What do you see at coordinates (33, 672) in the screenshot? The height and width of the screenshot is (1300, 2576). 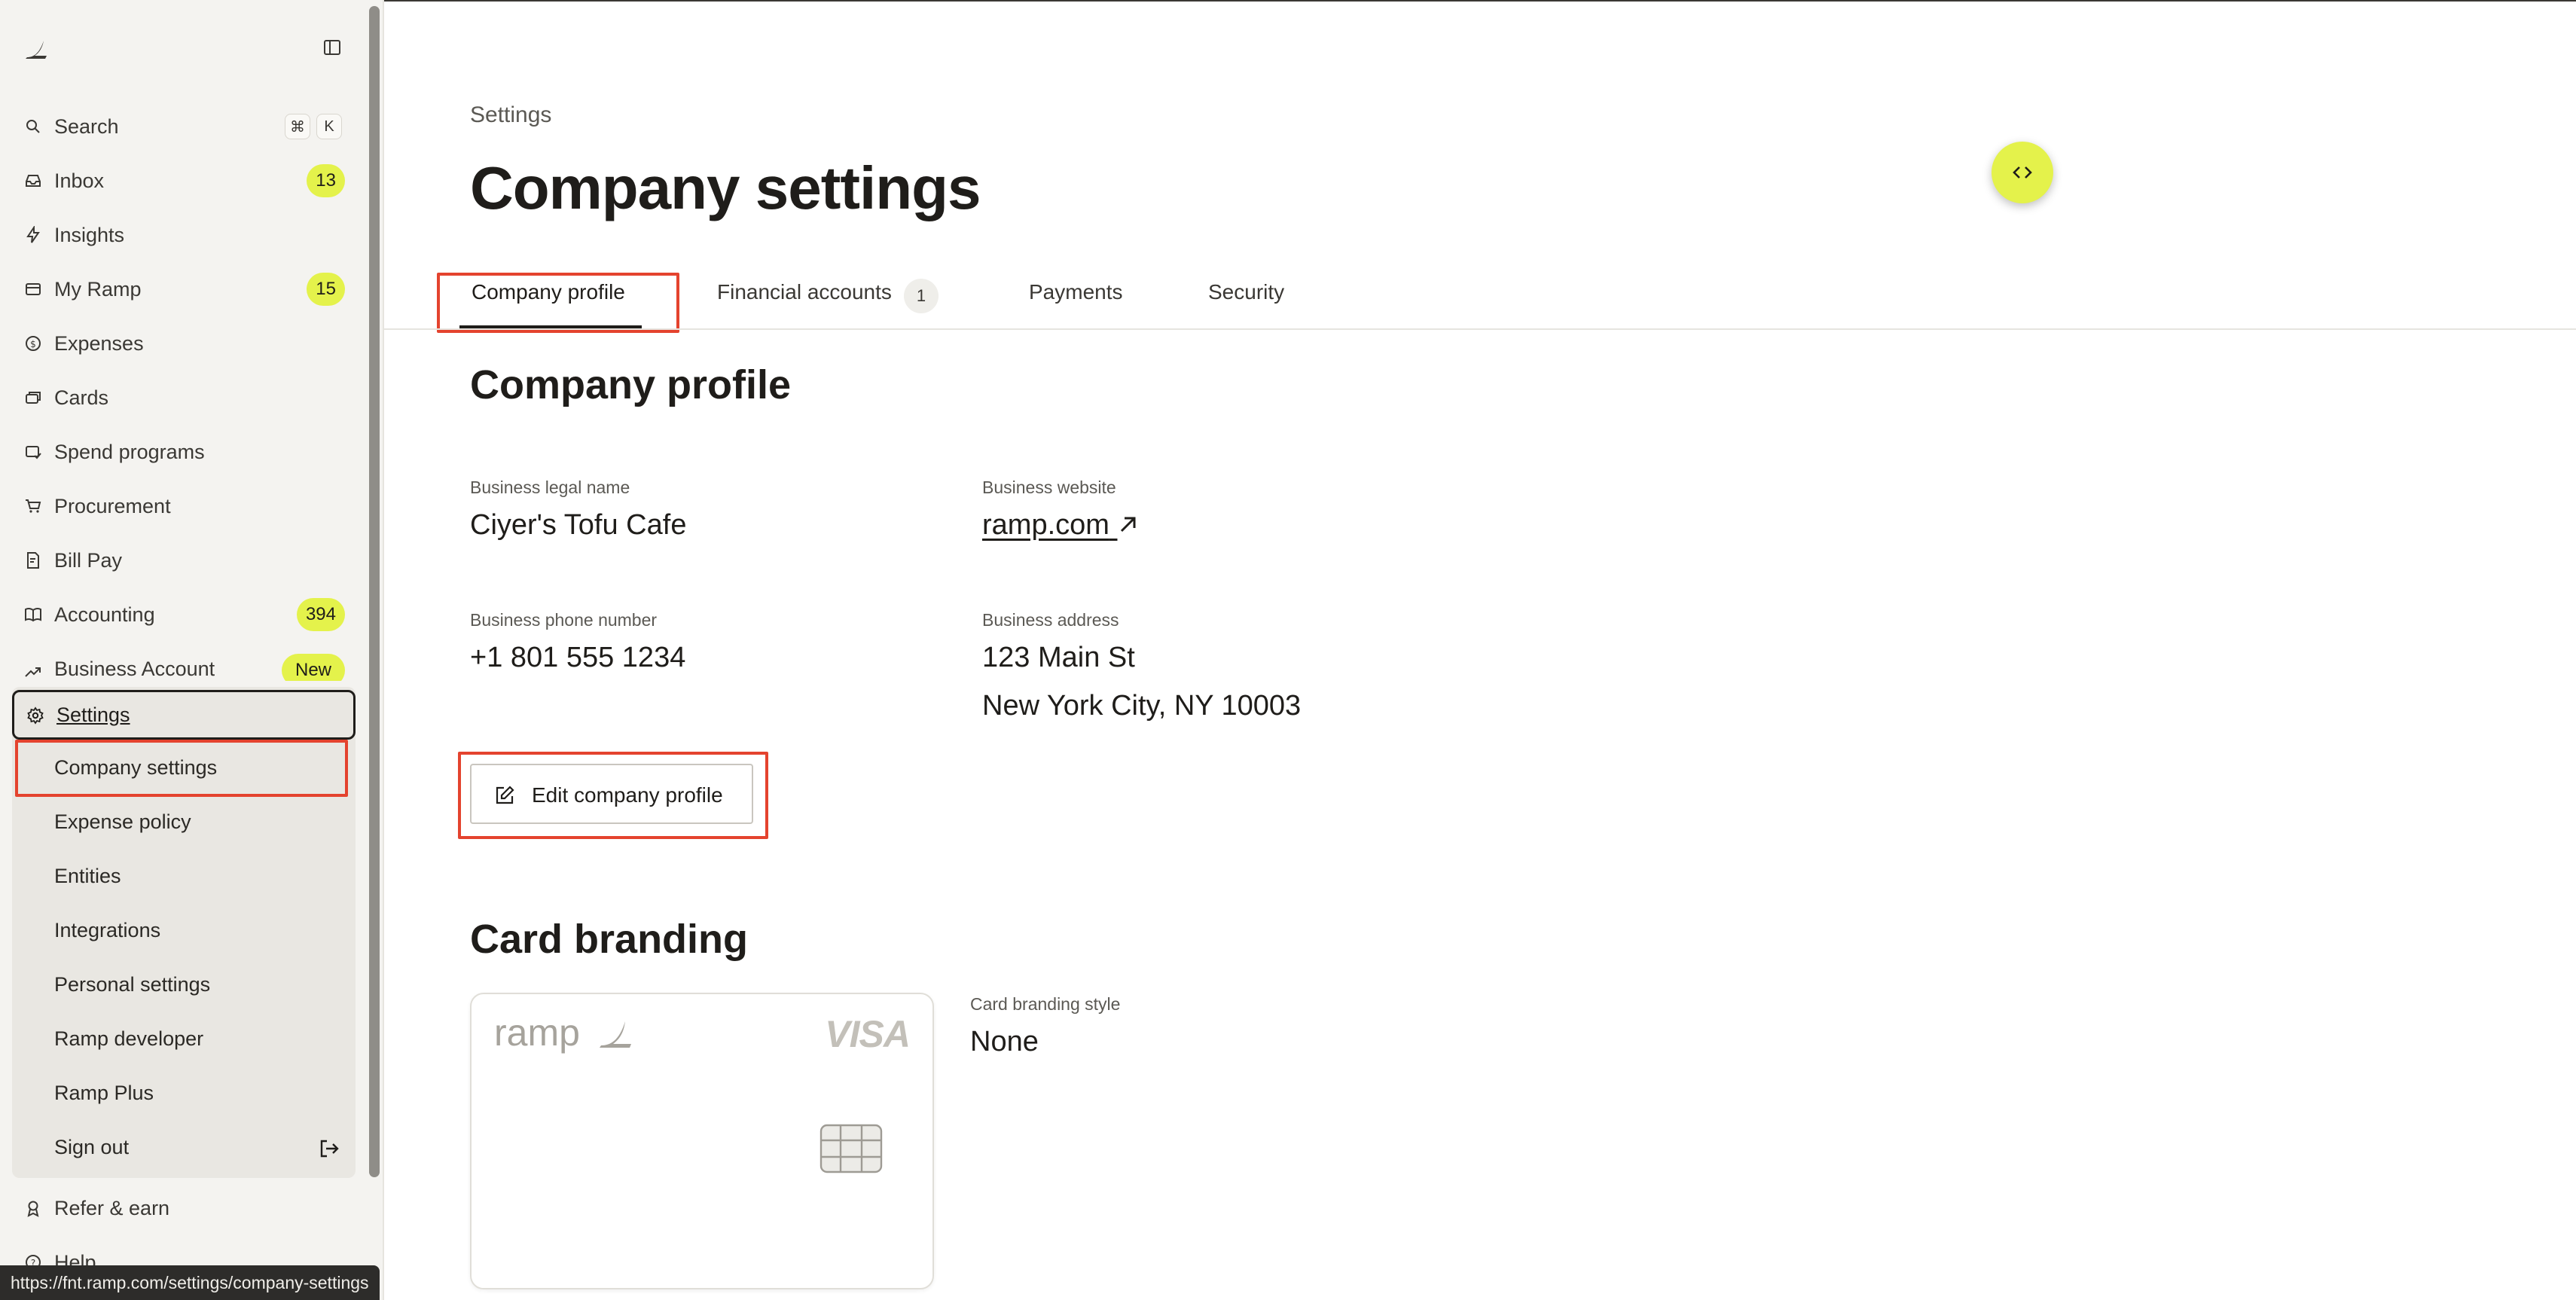 I see `trend-icon` at bounding box center [33, 672].